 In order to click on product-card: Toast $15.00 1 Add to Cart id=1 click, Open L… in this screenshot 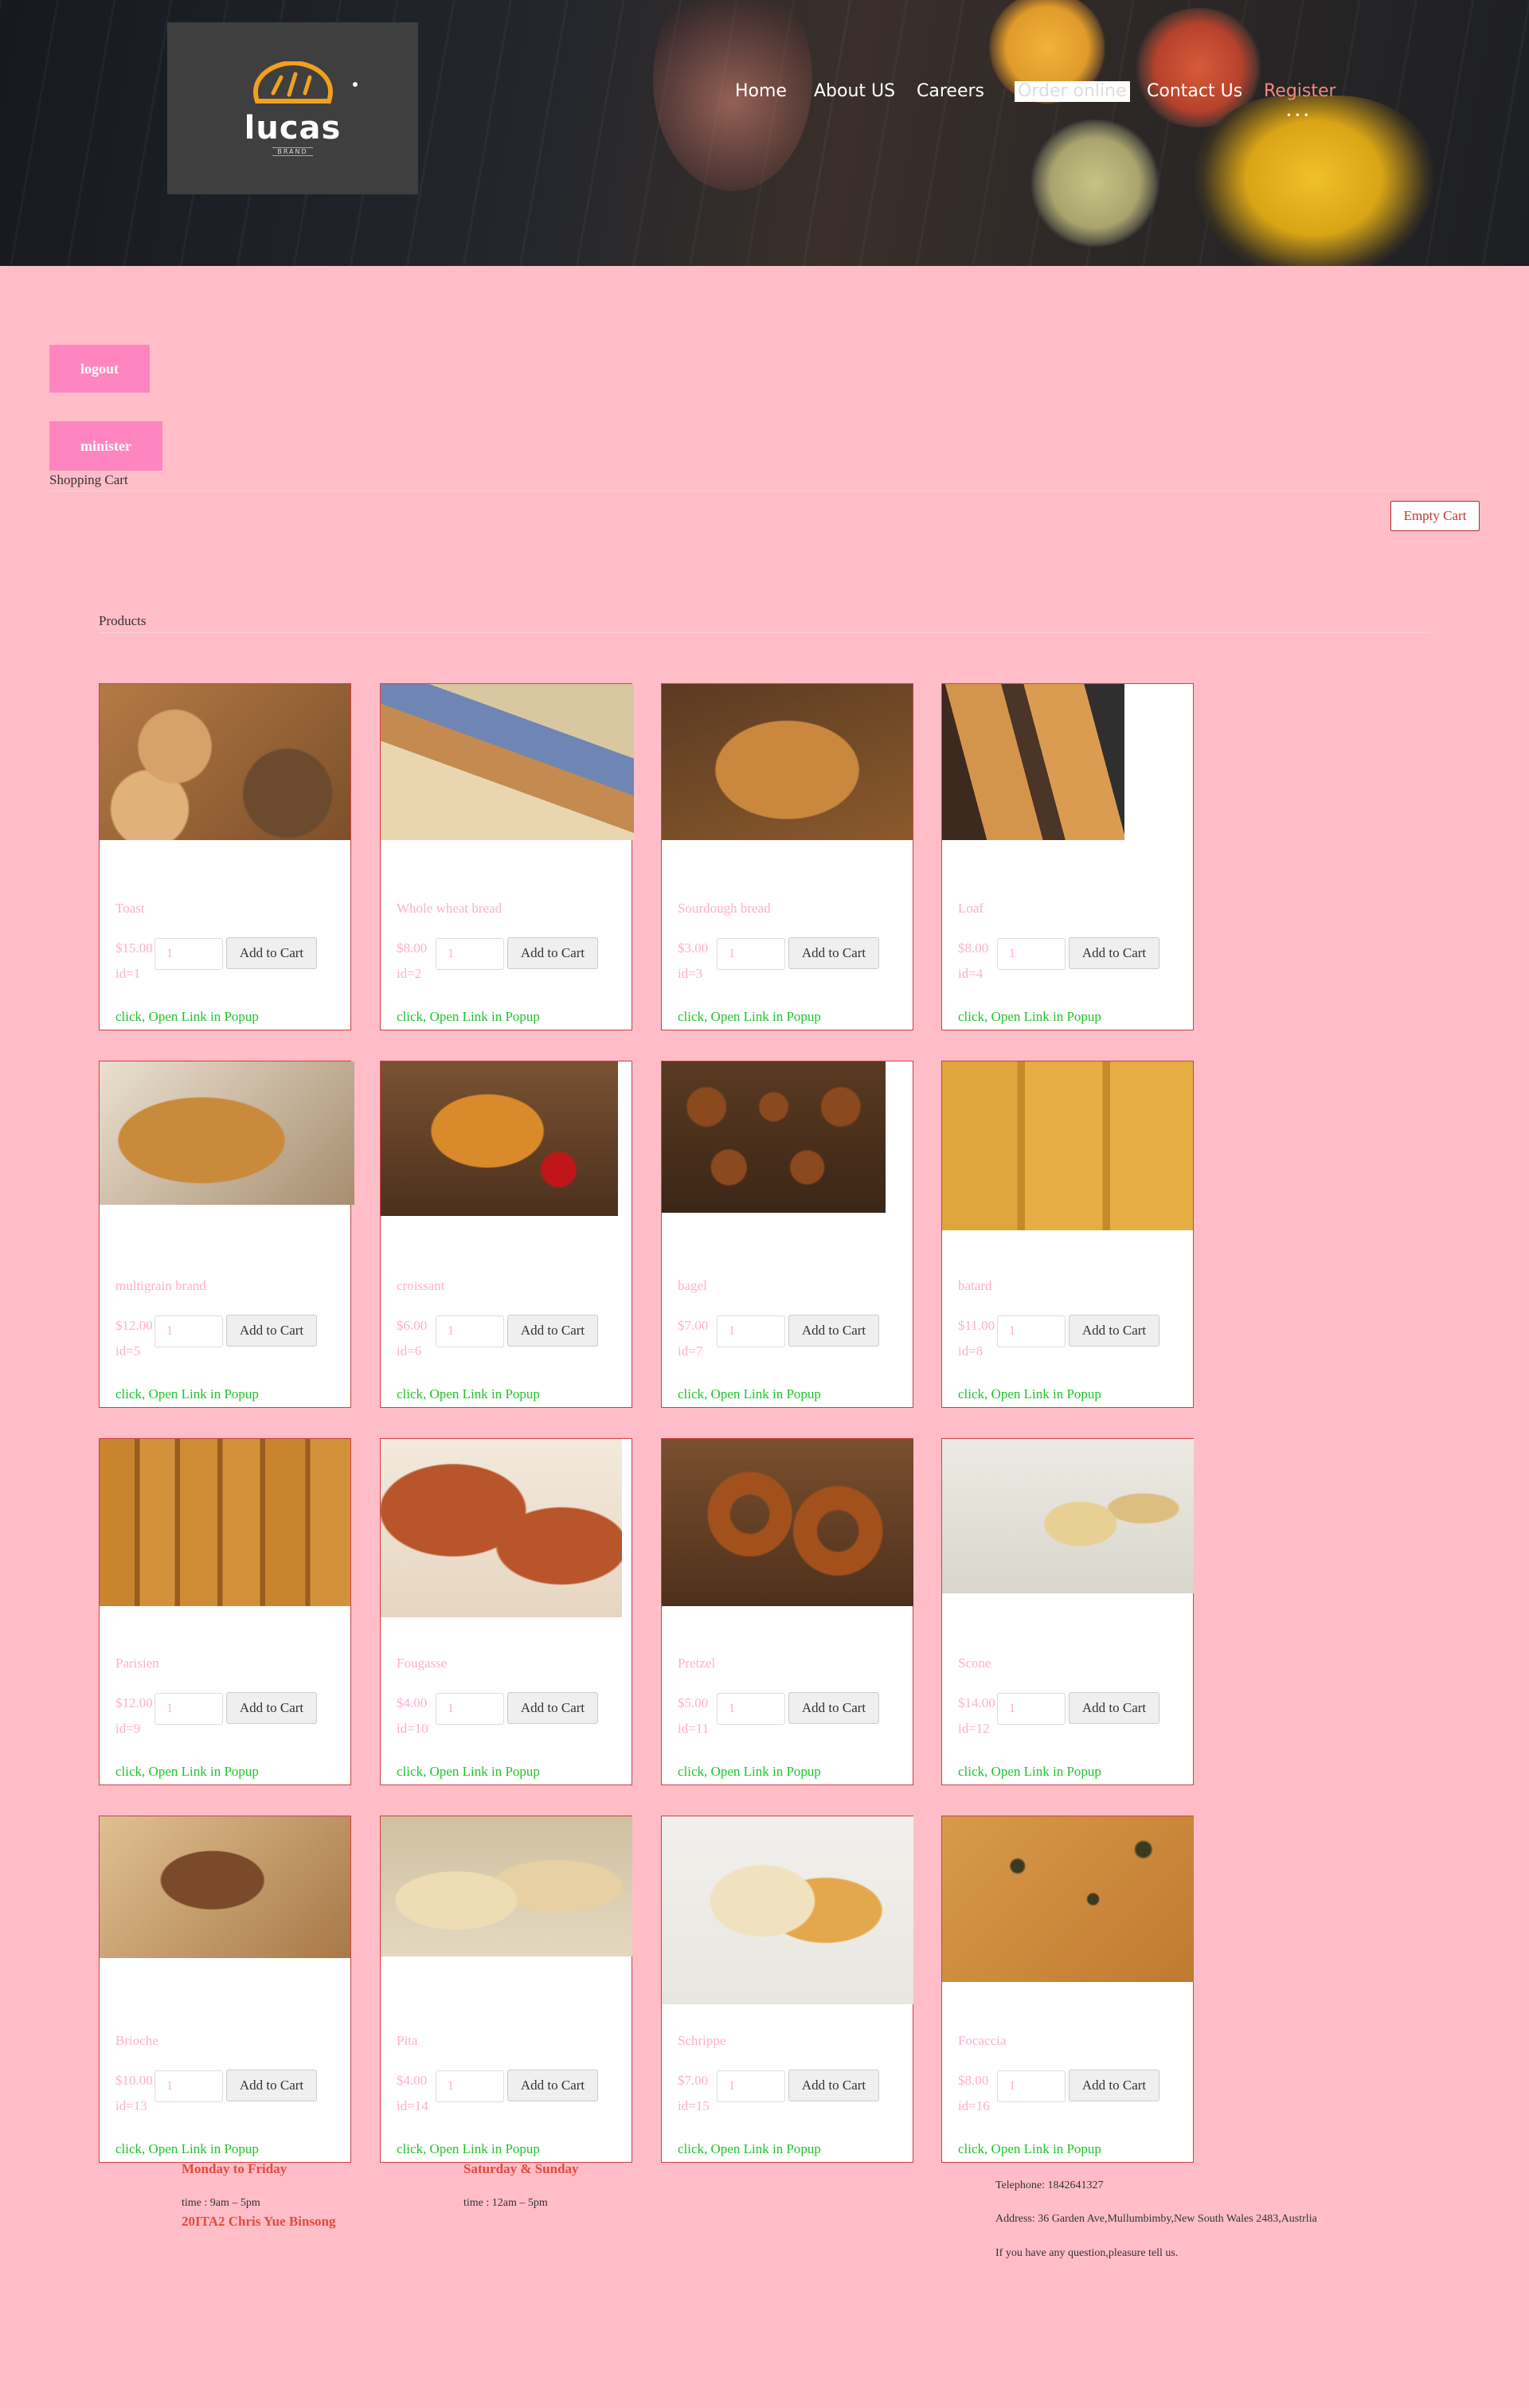, I will do `click(225, 856)`.